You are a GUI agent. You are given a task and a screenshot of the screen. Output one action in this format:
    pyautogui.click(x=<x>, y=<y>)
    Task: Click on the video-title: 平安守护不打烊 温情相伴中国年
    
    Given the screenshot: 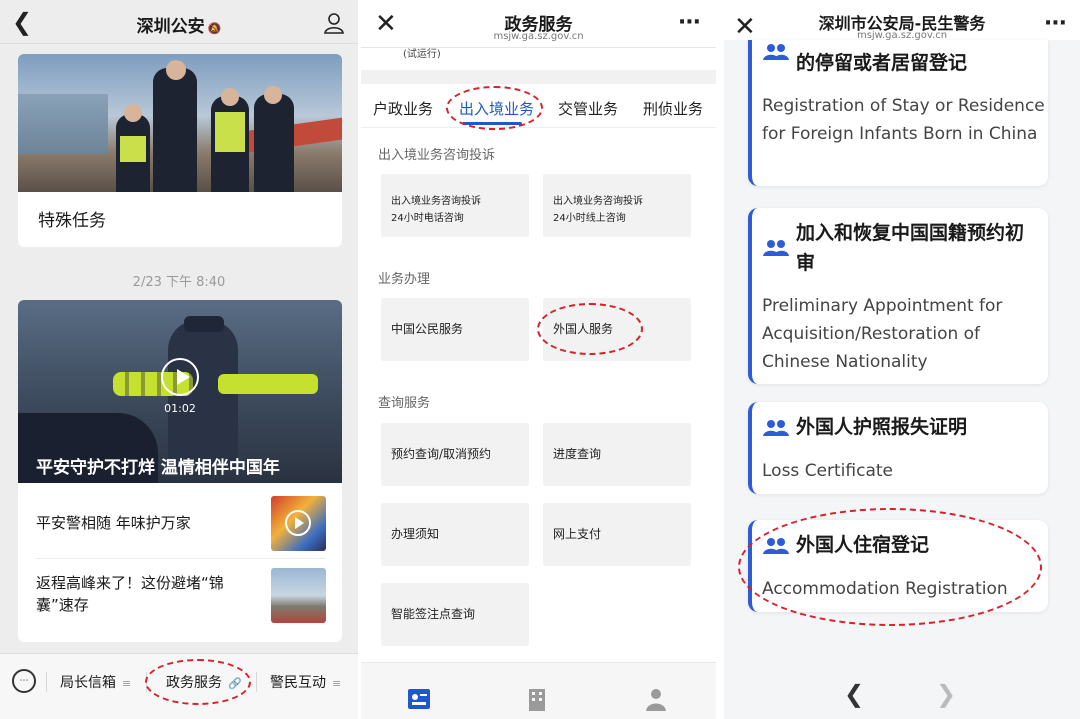 What is the action you would take?
    pyautogui.click(x=158, y=468)
    